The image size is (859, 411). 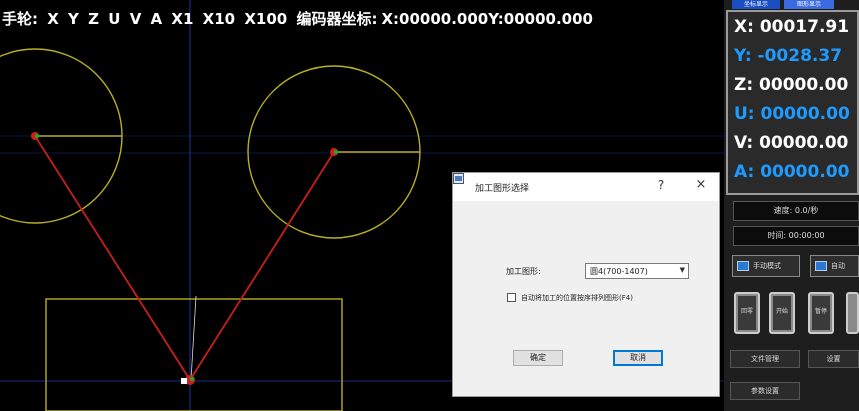 What do you see at coordinates (792, 114) in the screenshot?
I see `coord-u-value: U: 00000.00` at bounding box center [792, 114].